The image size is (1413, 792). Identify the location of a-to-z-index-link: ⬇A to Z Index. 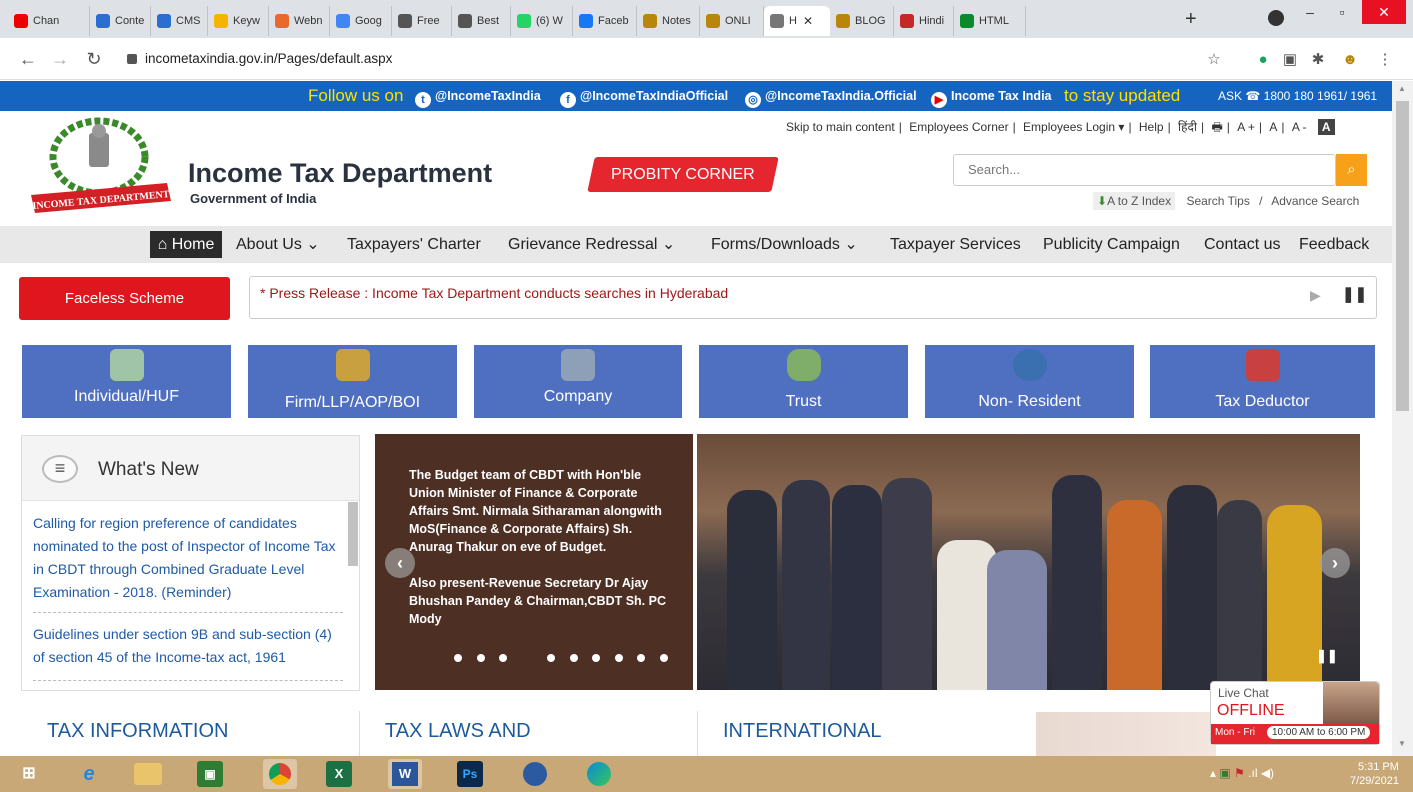
(1134, 201).